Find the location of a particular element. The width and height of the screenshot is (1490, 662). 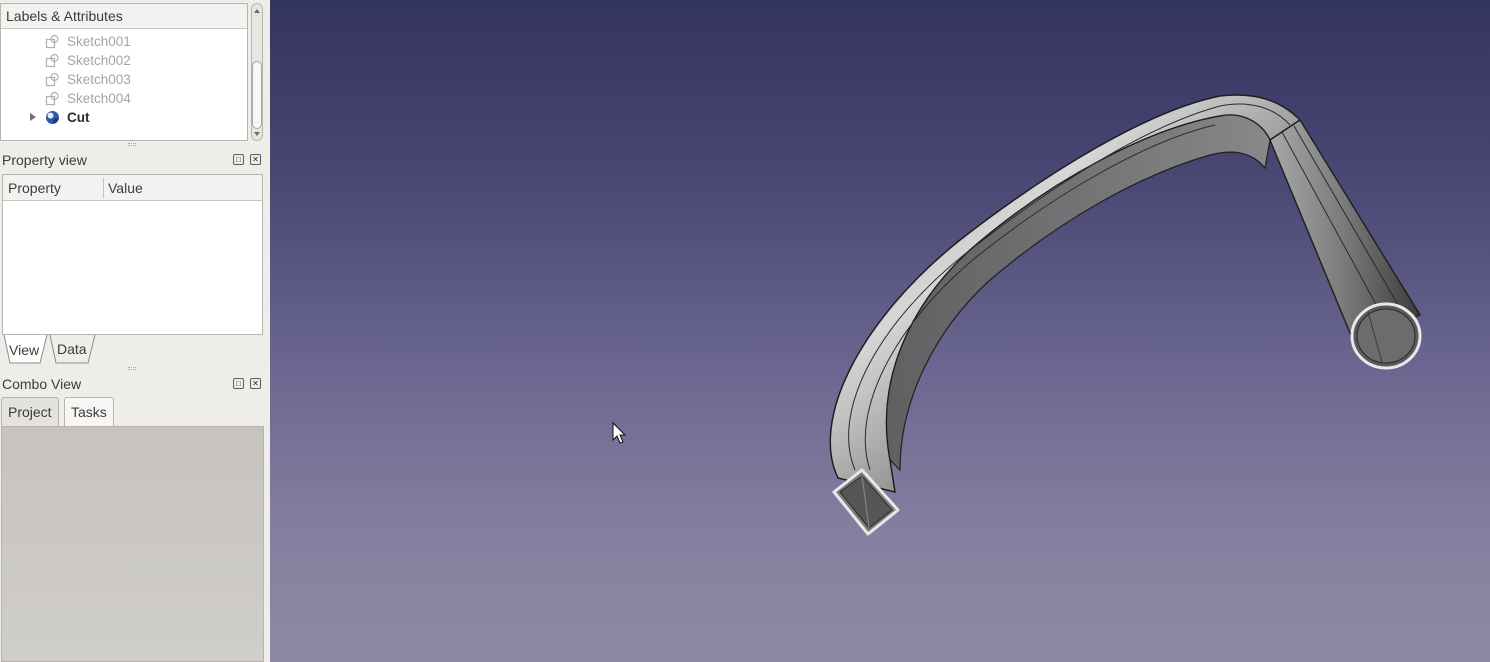

scroll-up-icon is located at coordinates (257, 11).